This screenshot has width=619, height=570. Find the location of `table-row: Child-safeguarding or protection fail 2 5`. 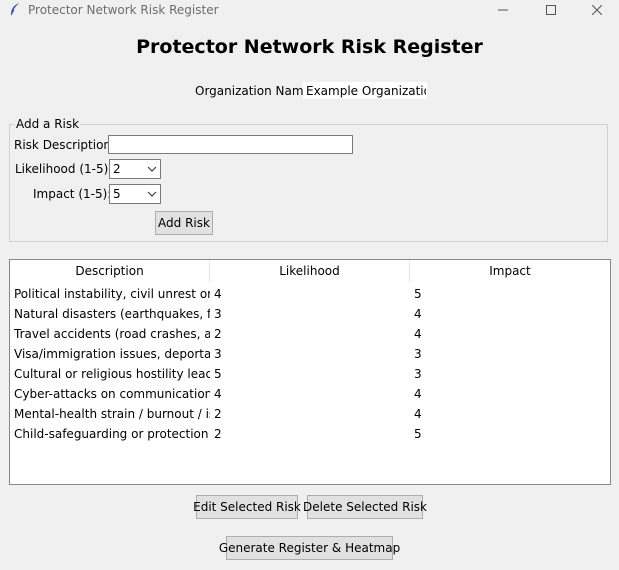

table-row: Child-safeguarding or protection fail 2 5 is located at coordinates (310, 434).